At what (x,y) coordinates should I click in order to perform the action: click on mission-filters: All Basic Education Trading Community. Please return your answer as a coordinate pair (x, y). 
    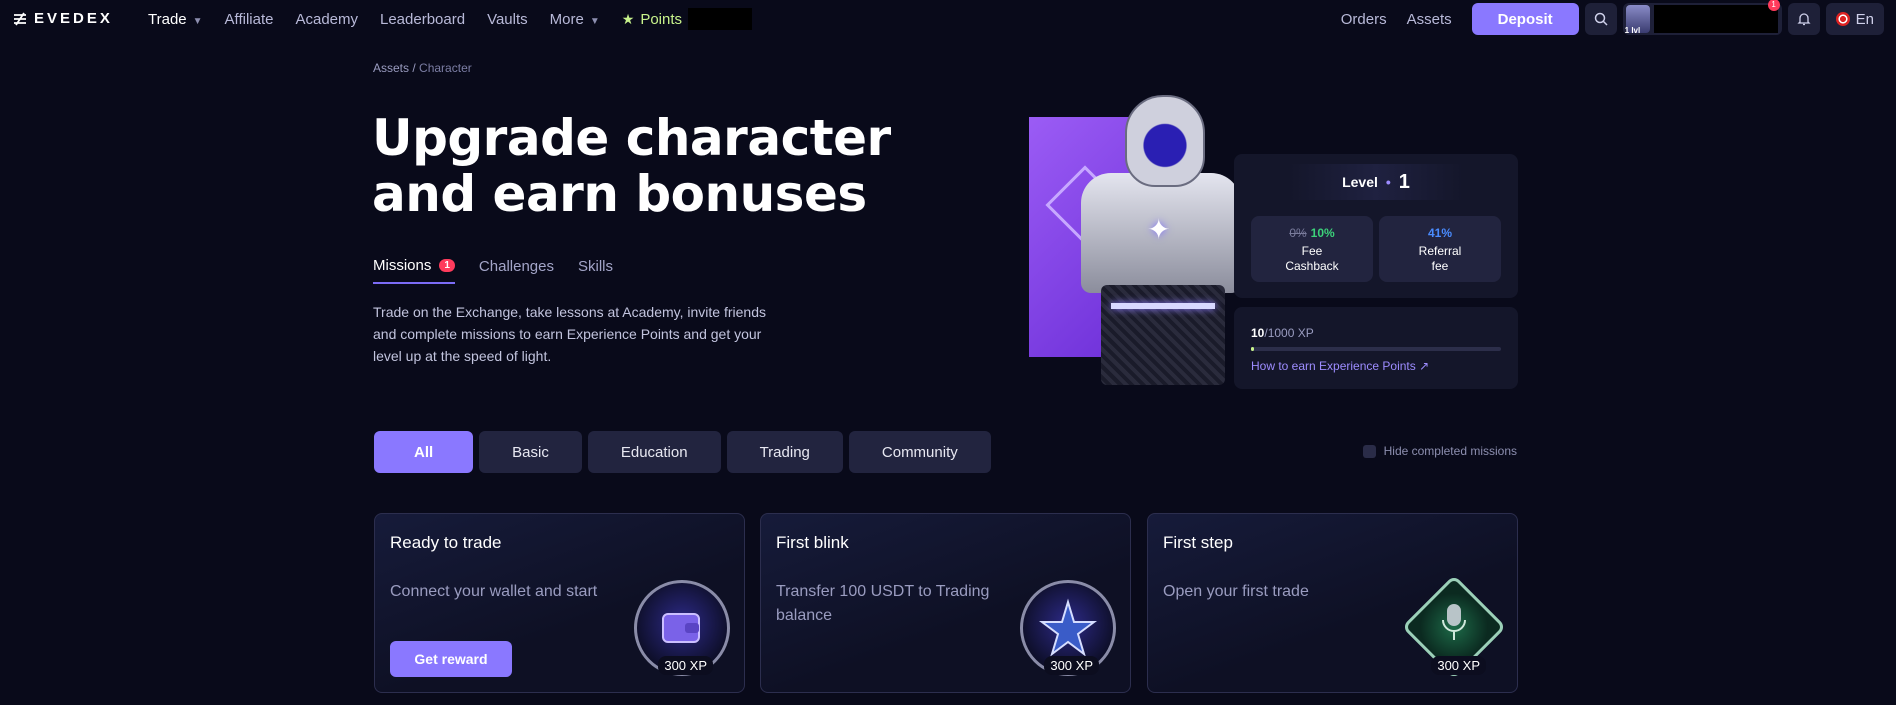
    Looking at the image, I should click on (682, 452).